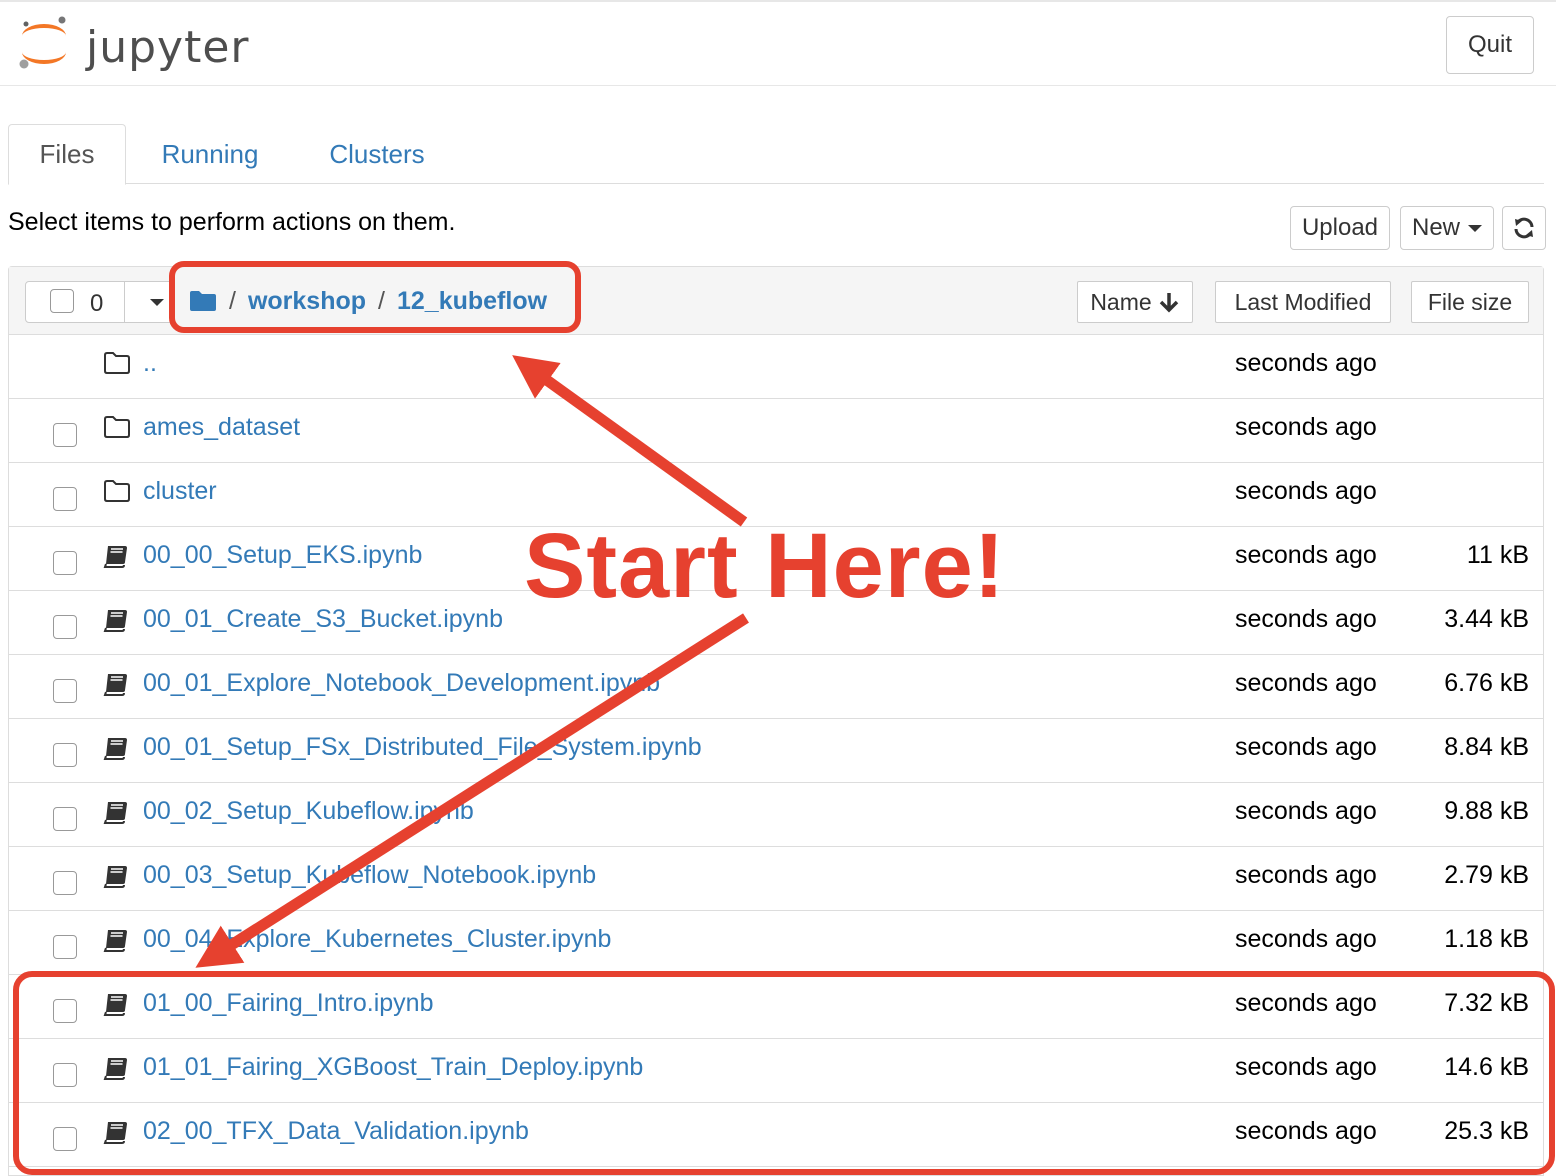  I want to click on file-size: 9.88 kB, so click(1486, 811).